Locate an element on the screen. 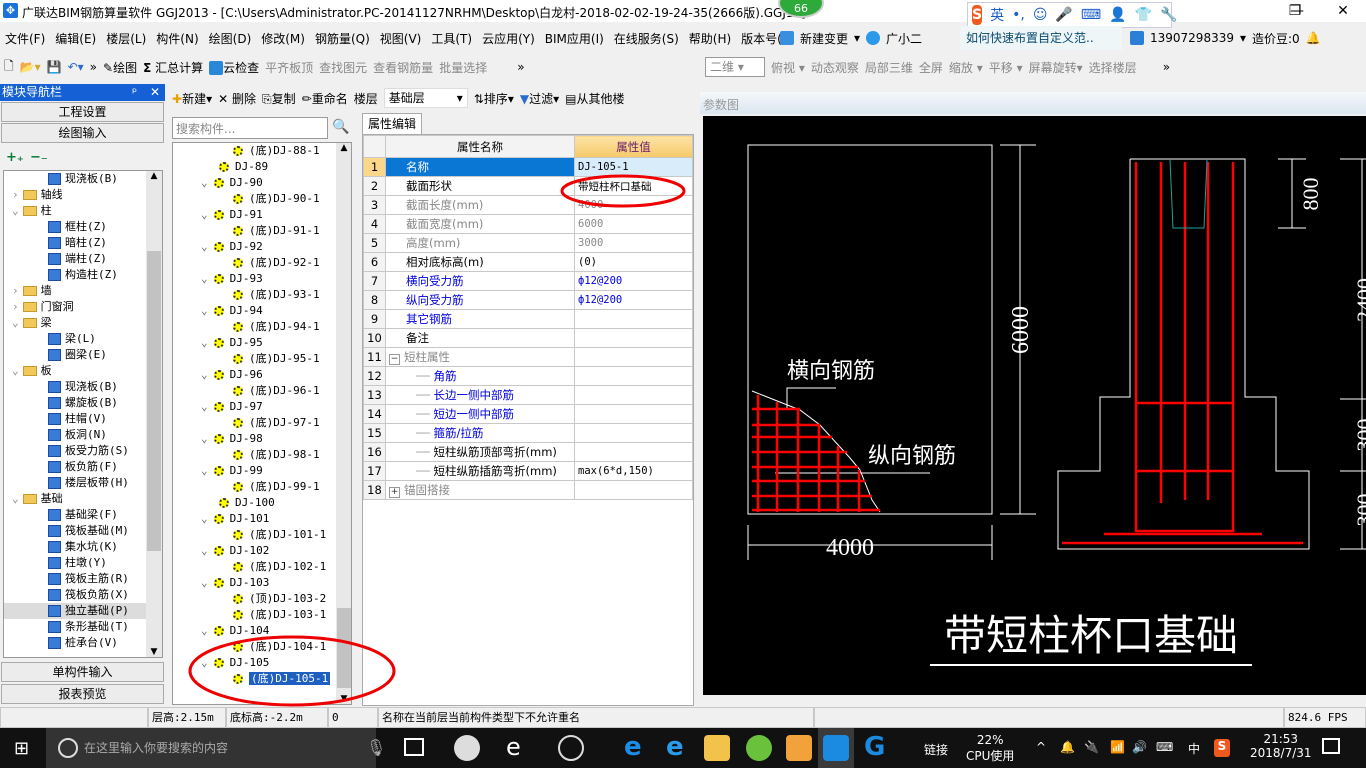 The image size is (1366, 768). green-app-icon is located at coordinates (759, 748).